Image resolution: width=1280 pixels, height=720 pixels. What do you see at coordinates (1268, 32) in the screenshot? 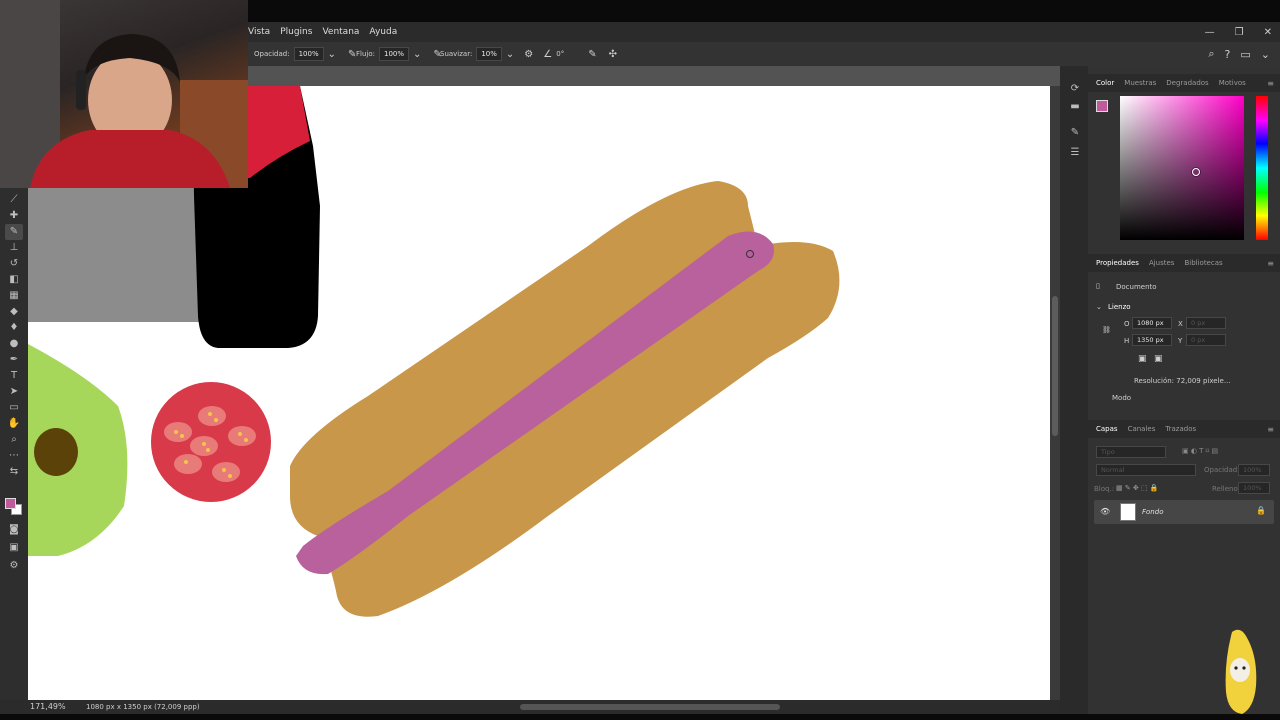
I see `close-button: ✕` at bounding box center [1268, 32].